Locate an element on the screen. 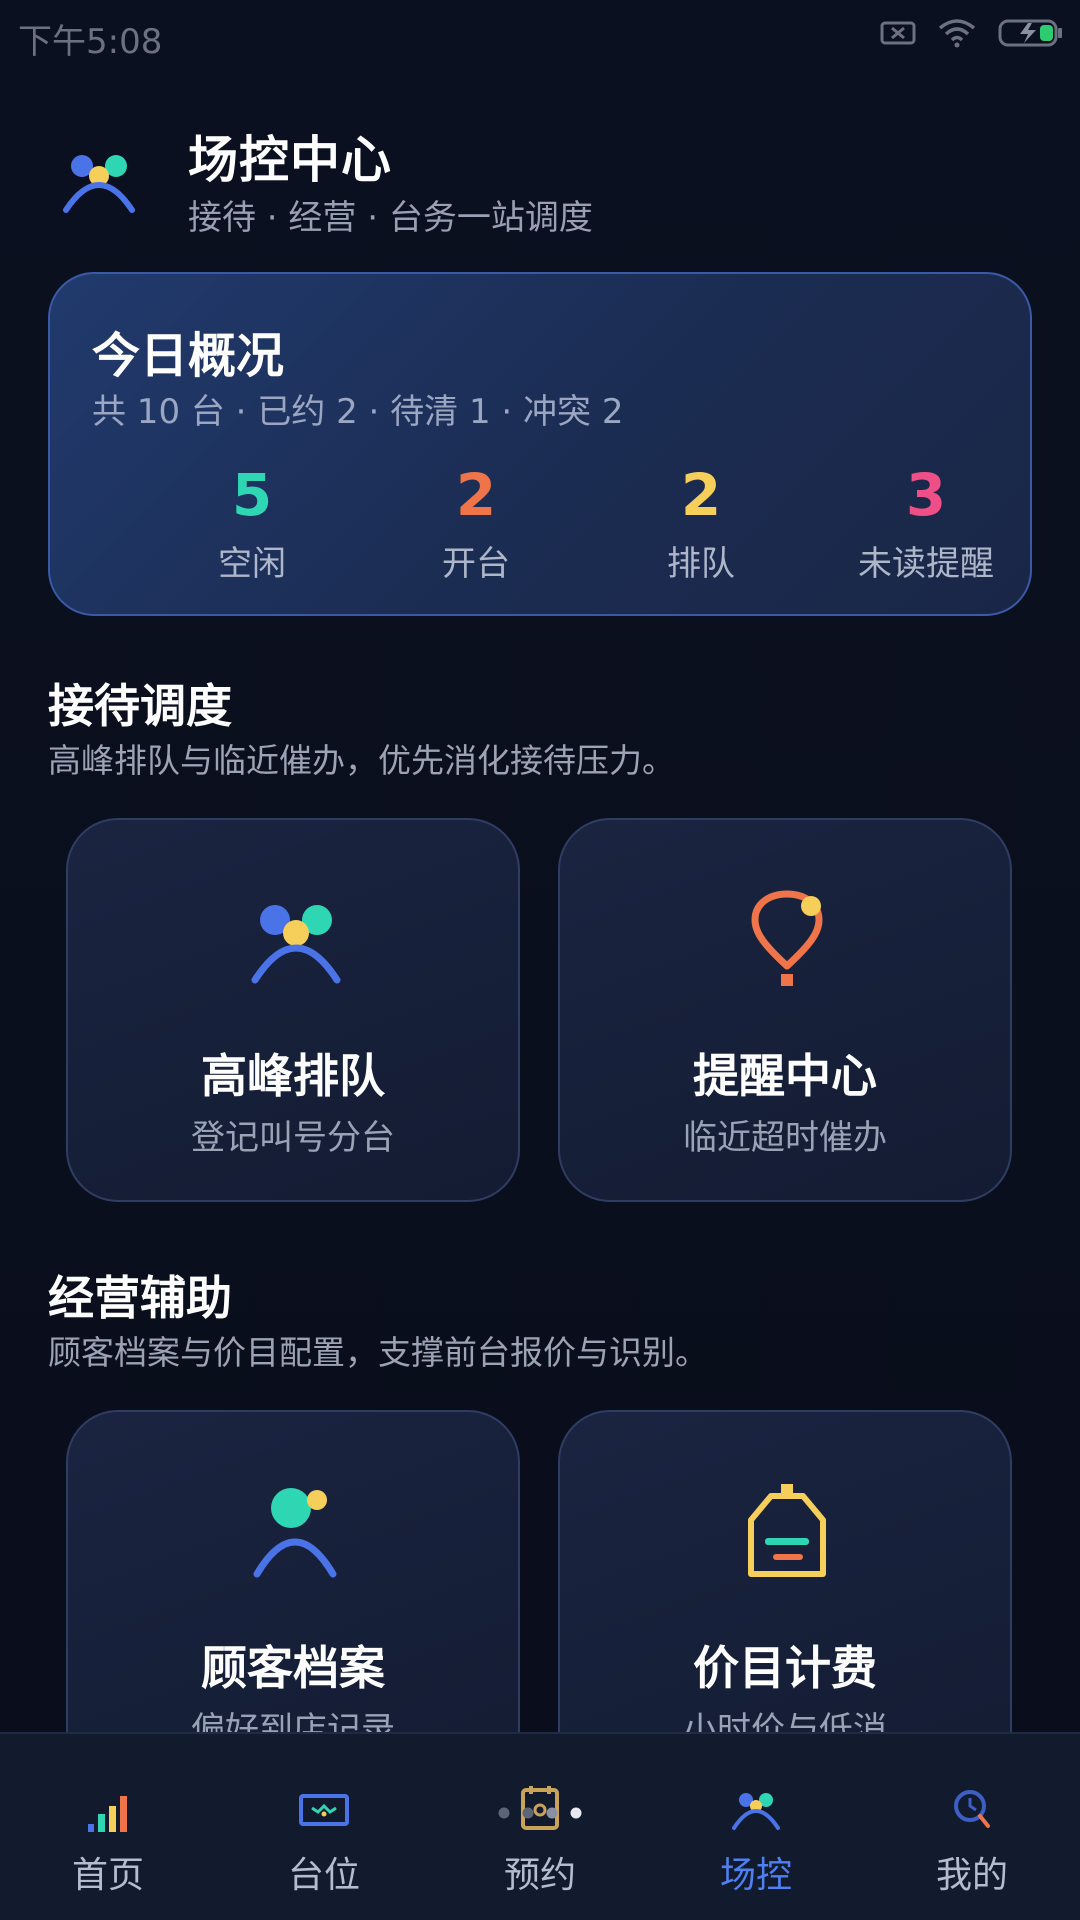 Image resolution: width=1080 pixels, height=1920 pixels. tile-subtitle: 临近超时催办 is located at coordinates (785, 1138).